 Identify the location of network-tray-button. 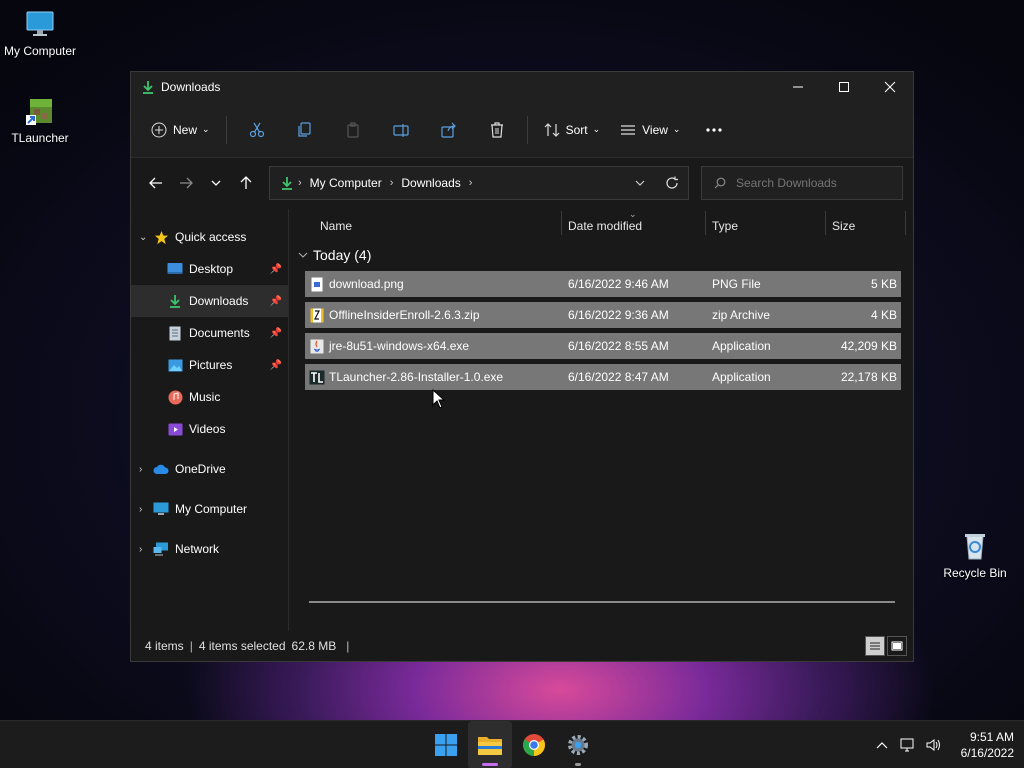
(908, 745).